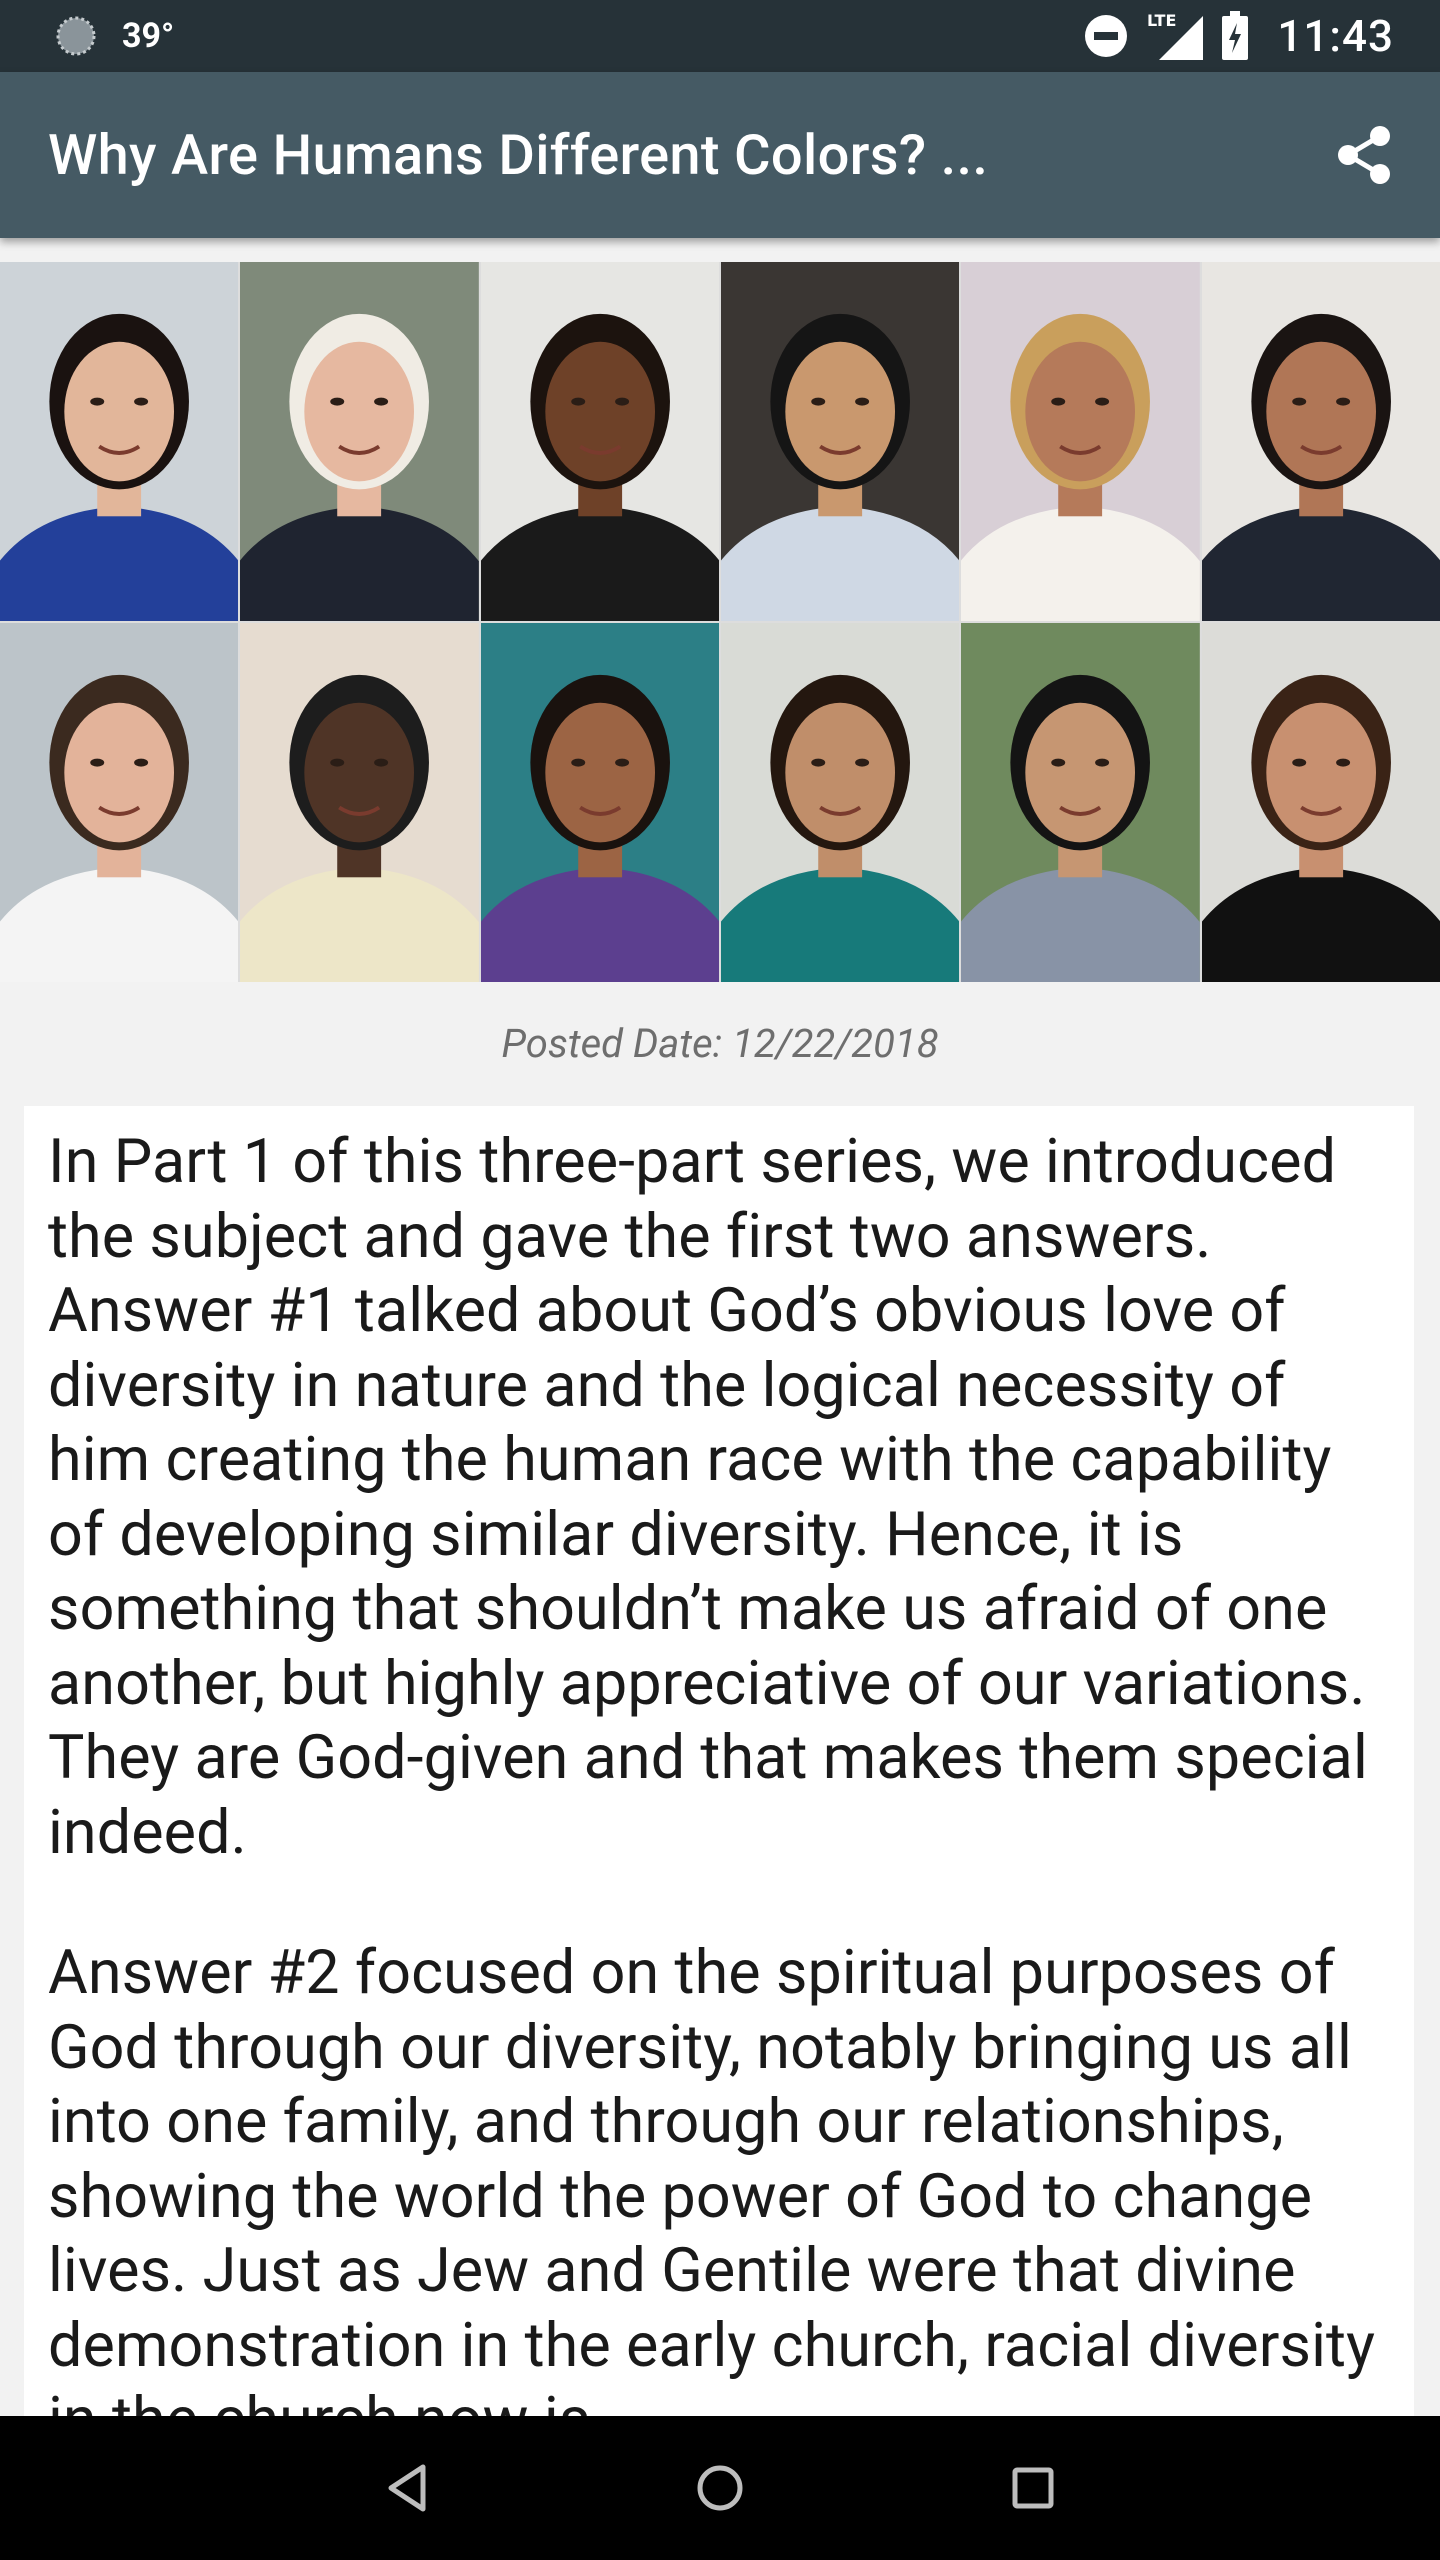 The height and width of the screenshot is (2560, 1440). Describe the element at coordinates (1175, 35) in the screenshot. I see `signal-icon: LTE` at that location.